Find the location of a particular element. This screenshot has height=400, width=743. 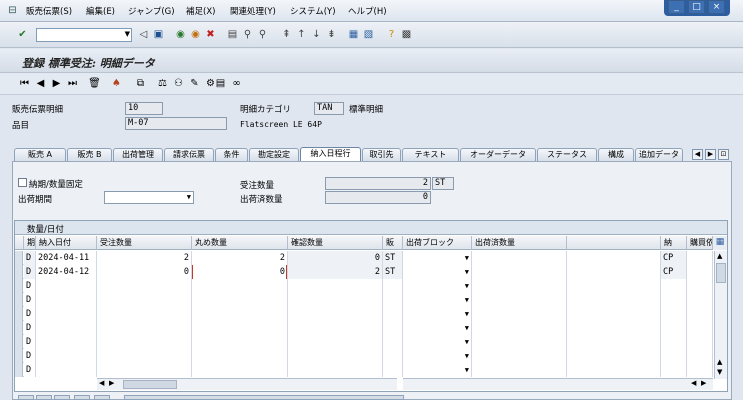

find-icon: ⚲ is located at coordinates (247, 34).